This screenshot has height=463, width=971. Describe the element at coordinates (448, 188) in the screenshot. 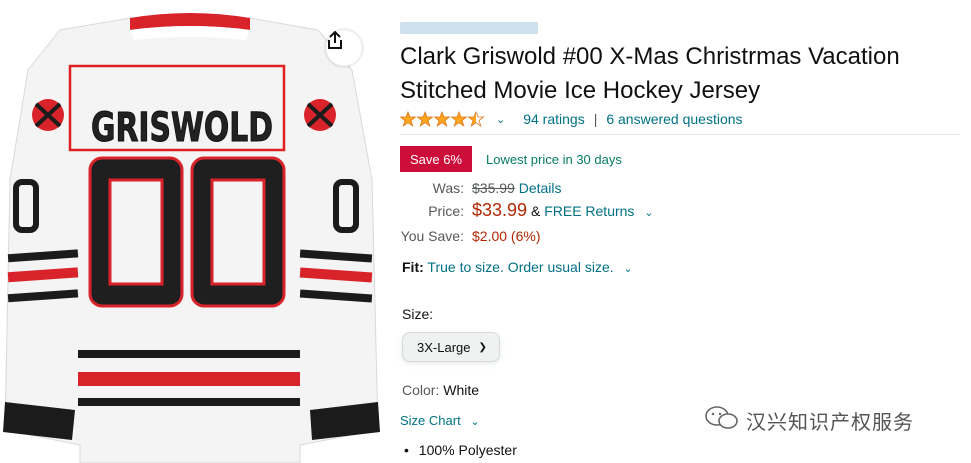

I see `was-label: Was:` at that location.